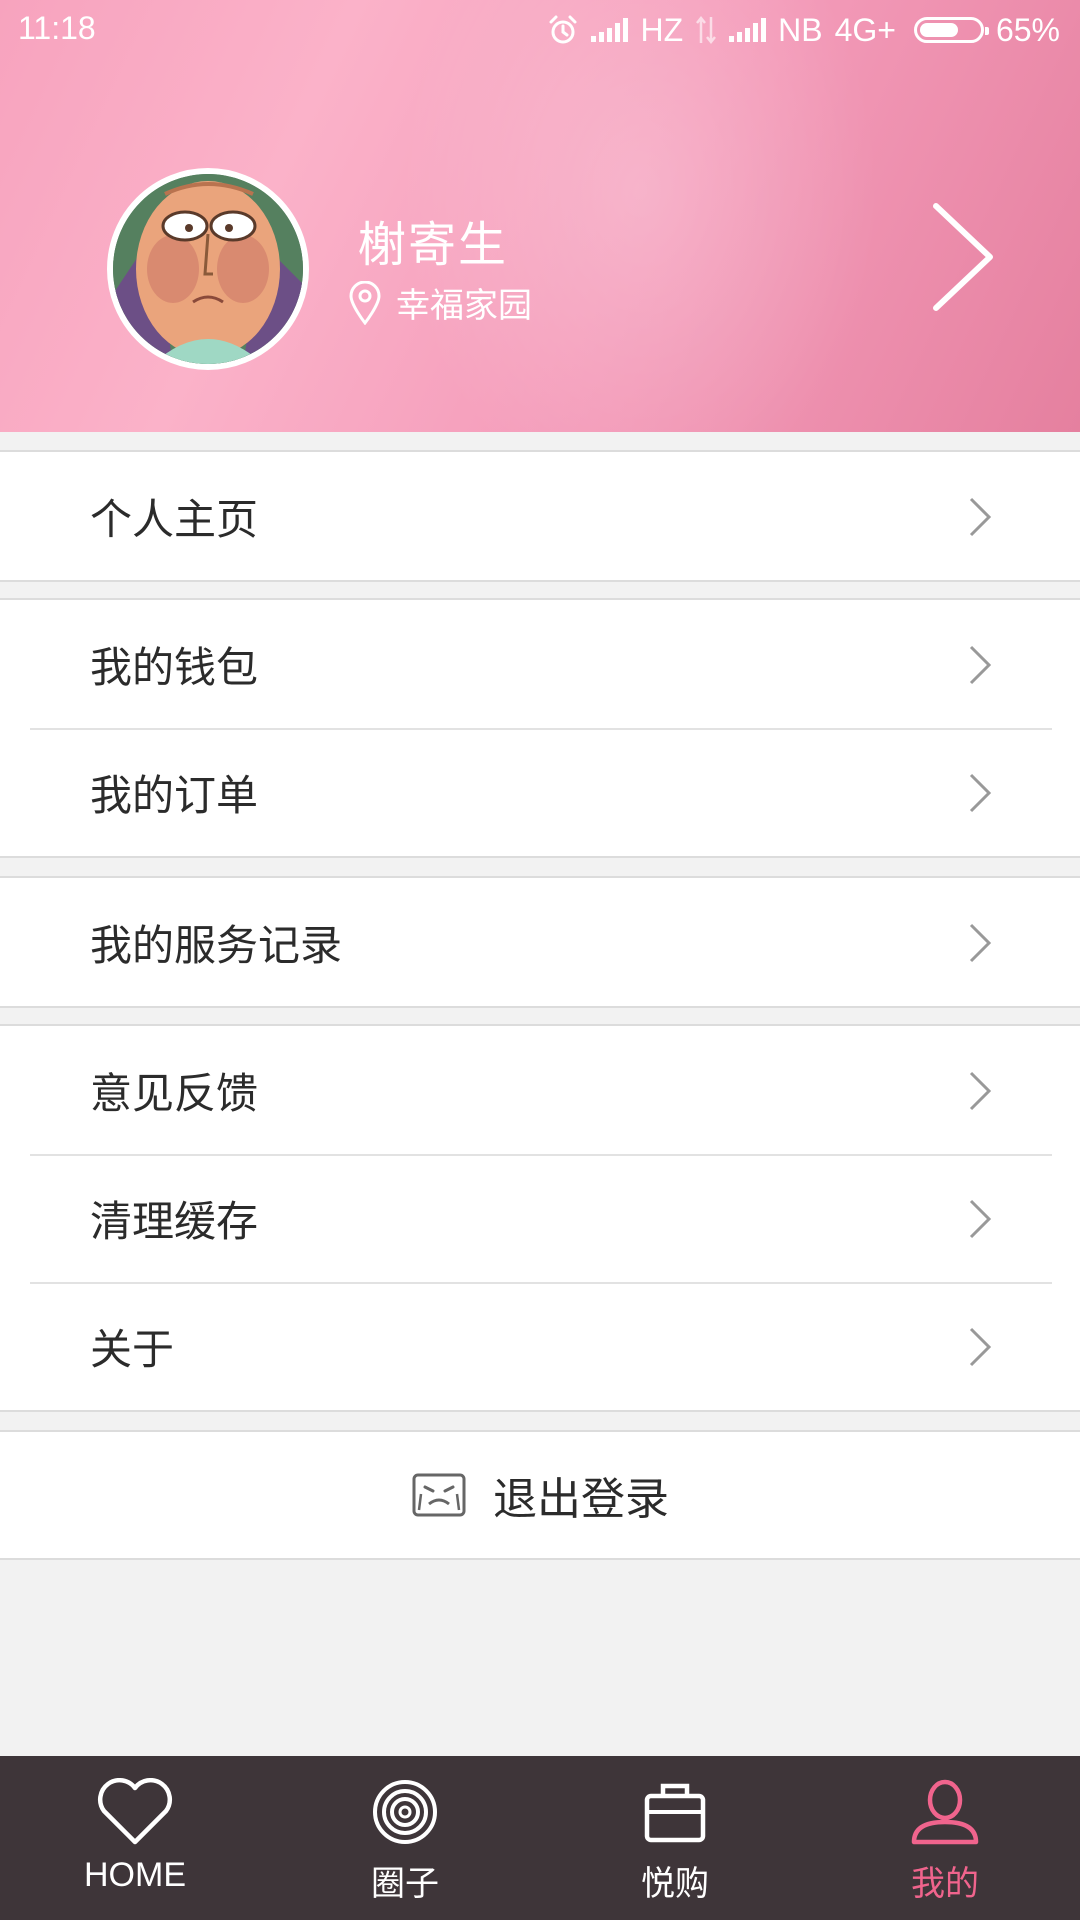 Image resolution: width=1080 pixels, height=1920 pixels. What do you see at coordinates (706, 30) in the screenshot?
I see `data-transfer-icon` at bounding box center [706, 30].